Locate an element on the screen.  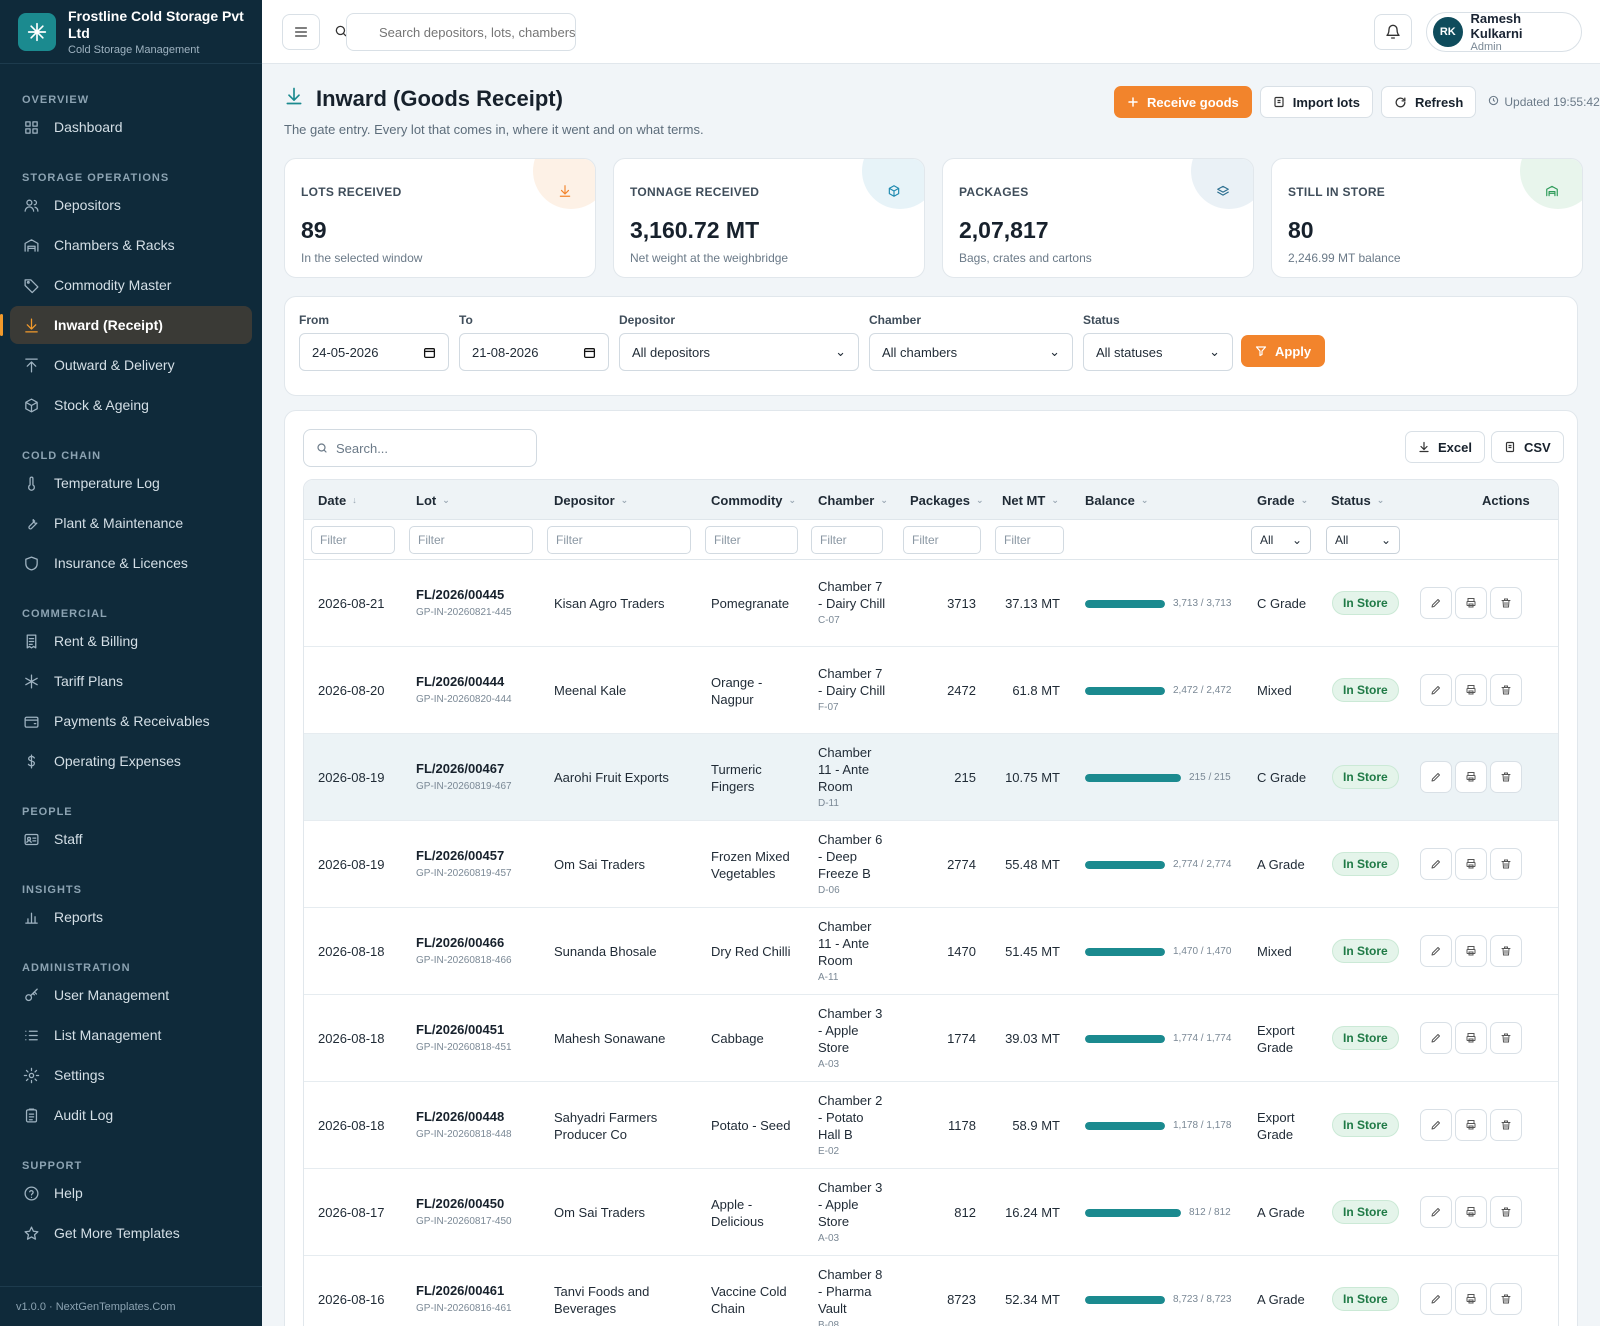
sidebar-item-settings: Settings is located at coordinates (131, 1075).